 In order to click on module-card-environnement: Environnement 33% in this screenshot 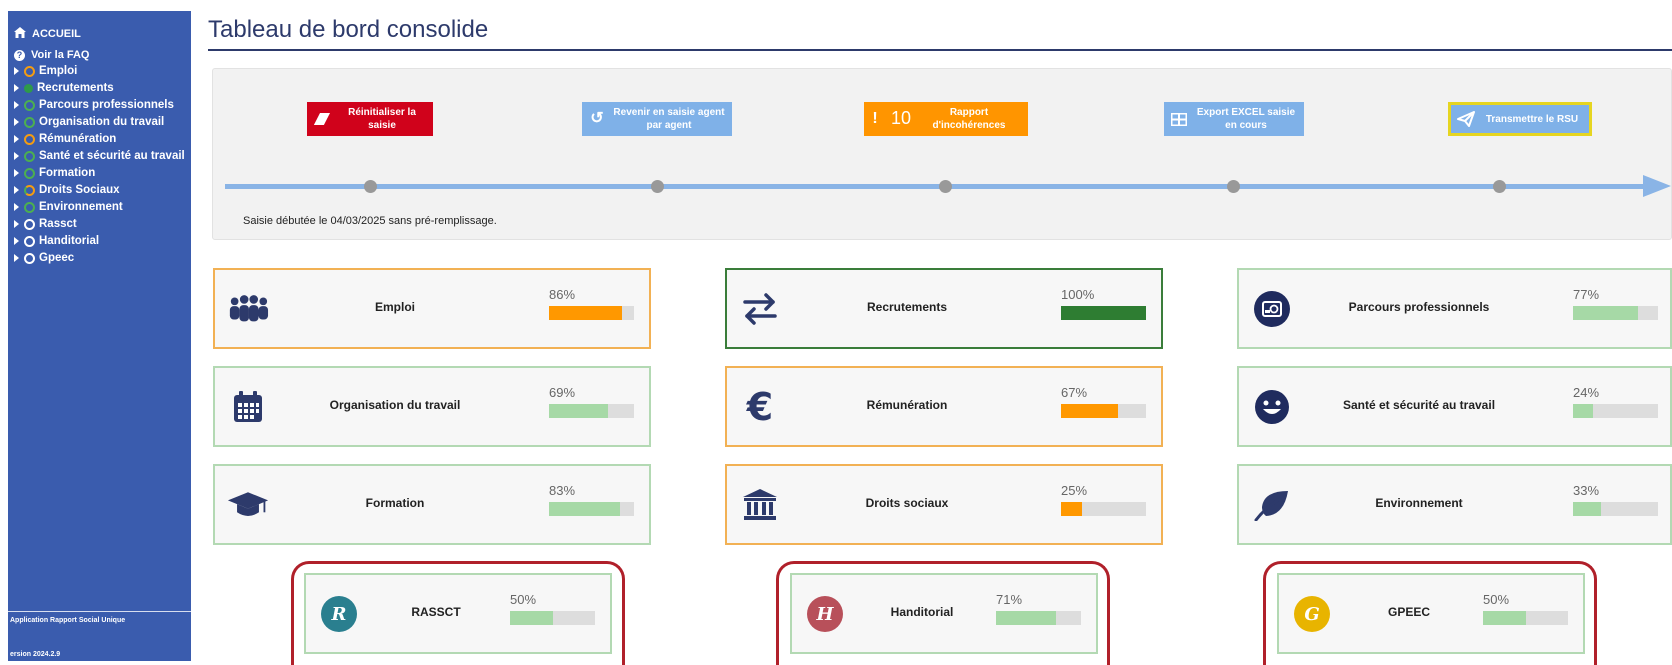, I will do `click(1454, 504)`.